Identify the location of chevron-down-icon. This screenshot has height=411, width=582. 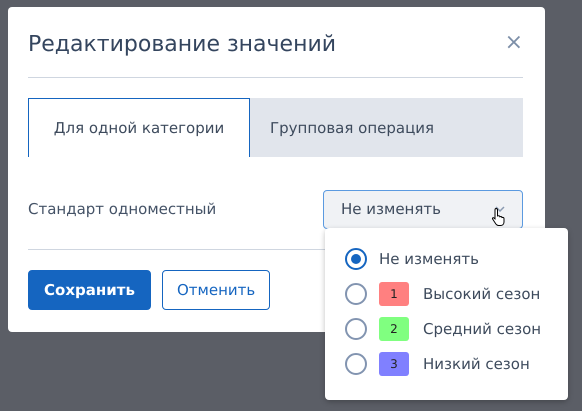
(500, 209).